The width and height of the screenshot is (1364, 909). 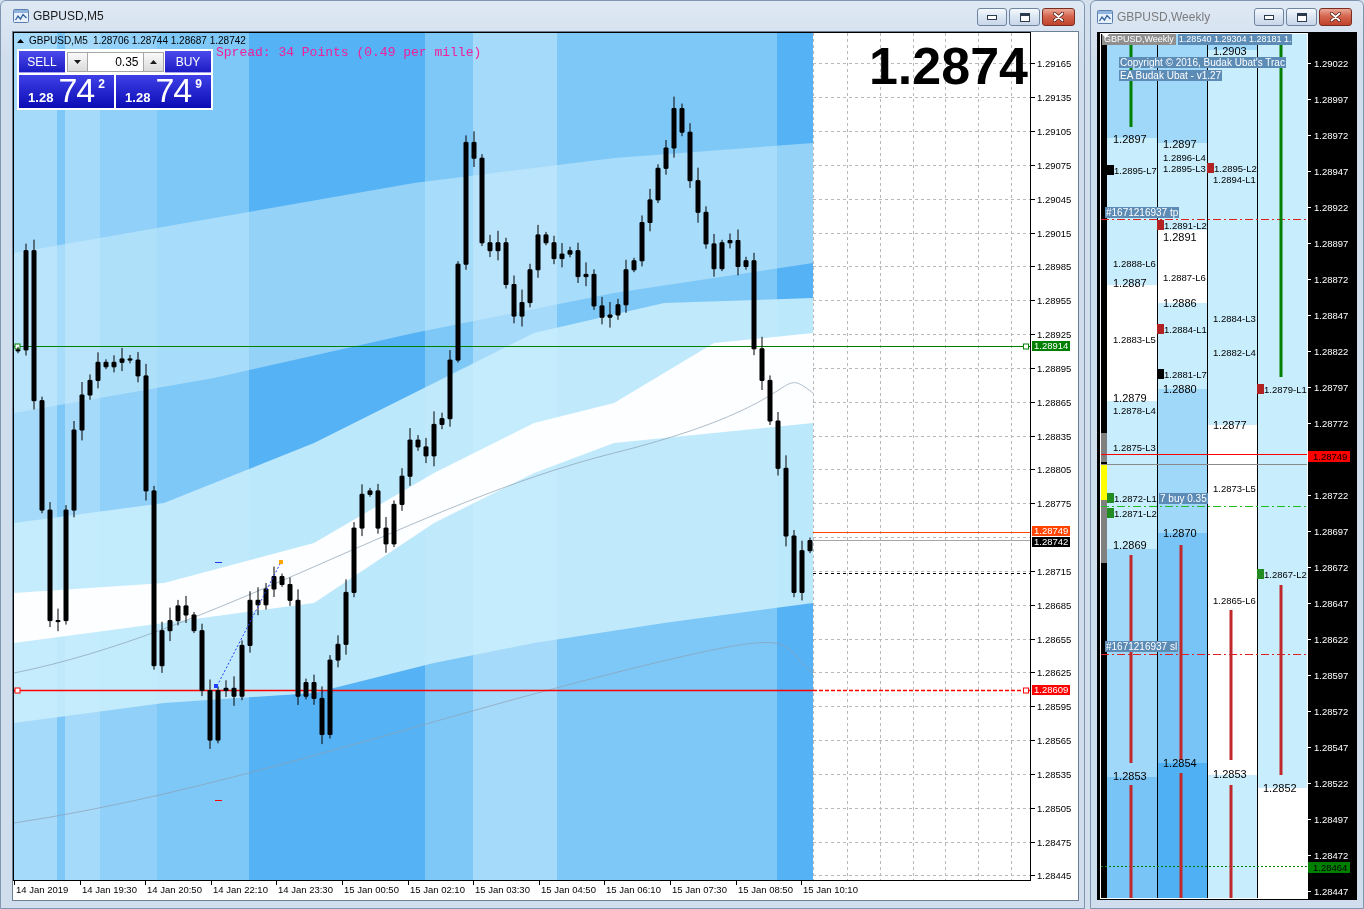 What do you see at coordinates (1331, 783) in the screenshot?
I see `price-axis-label: 1.28522` at bounding box center [1331, 783].